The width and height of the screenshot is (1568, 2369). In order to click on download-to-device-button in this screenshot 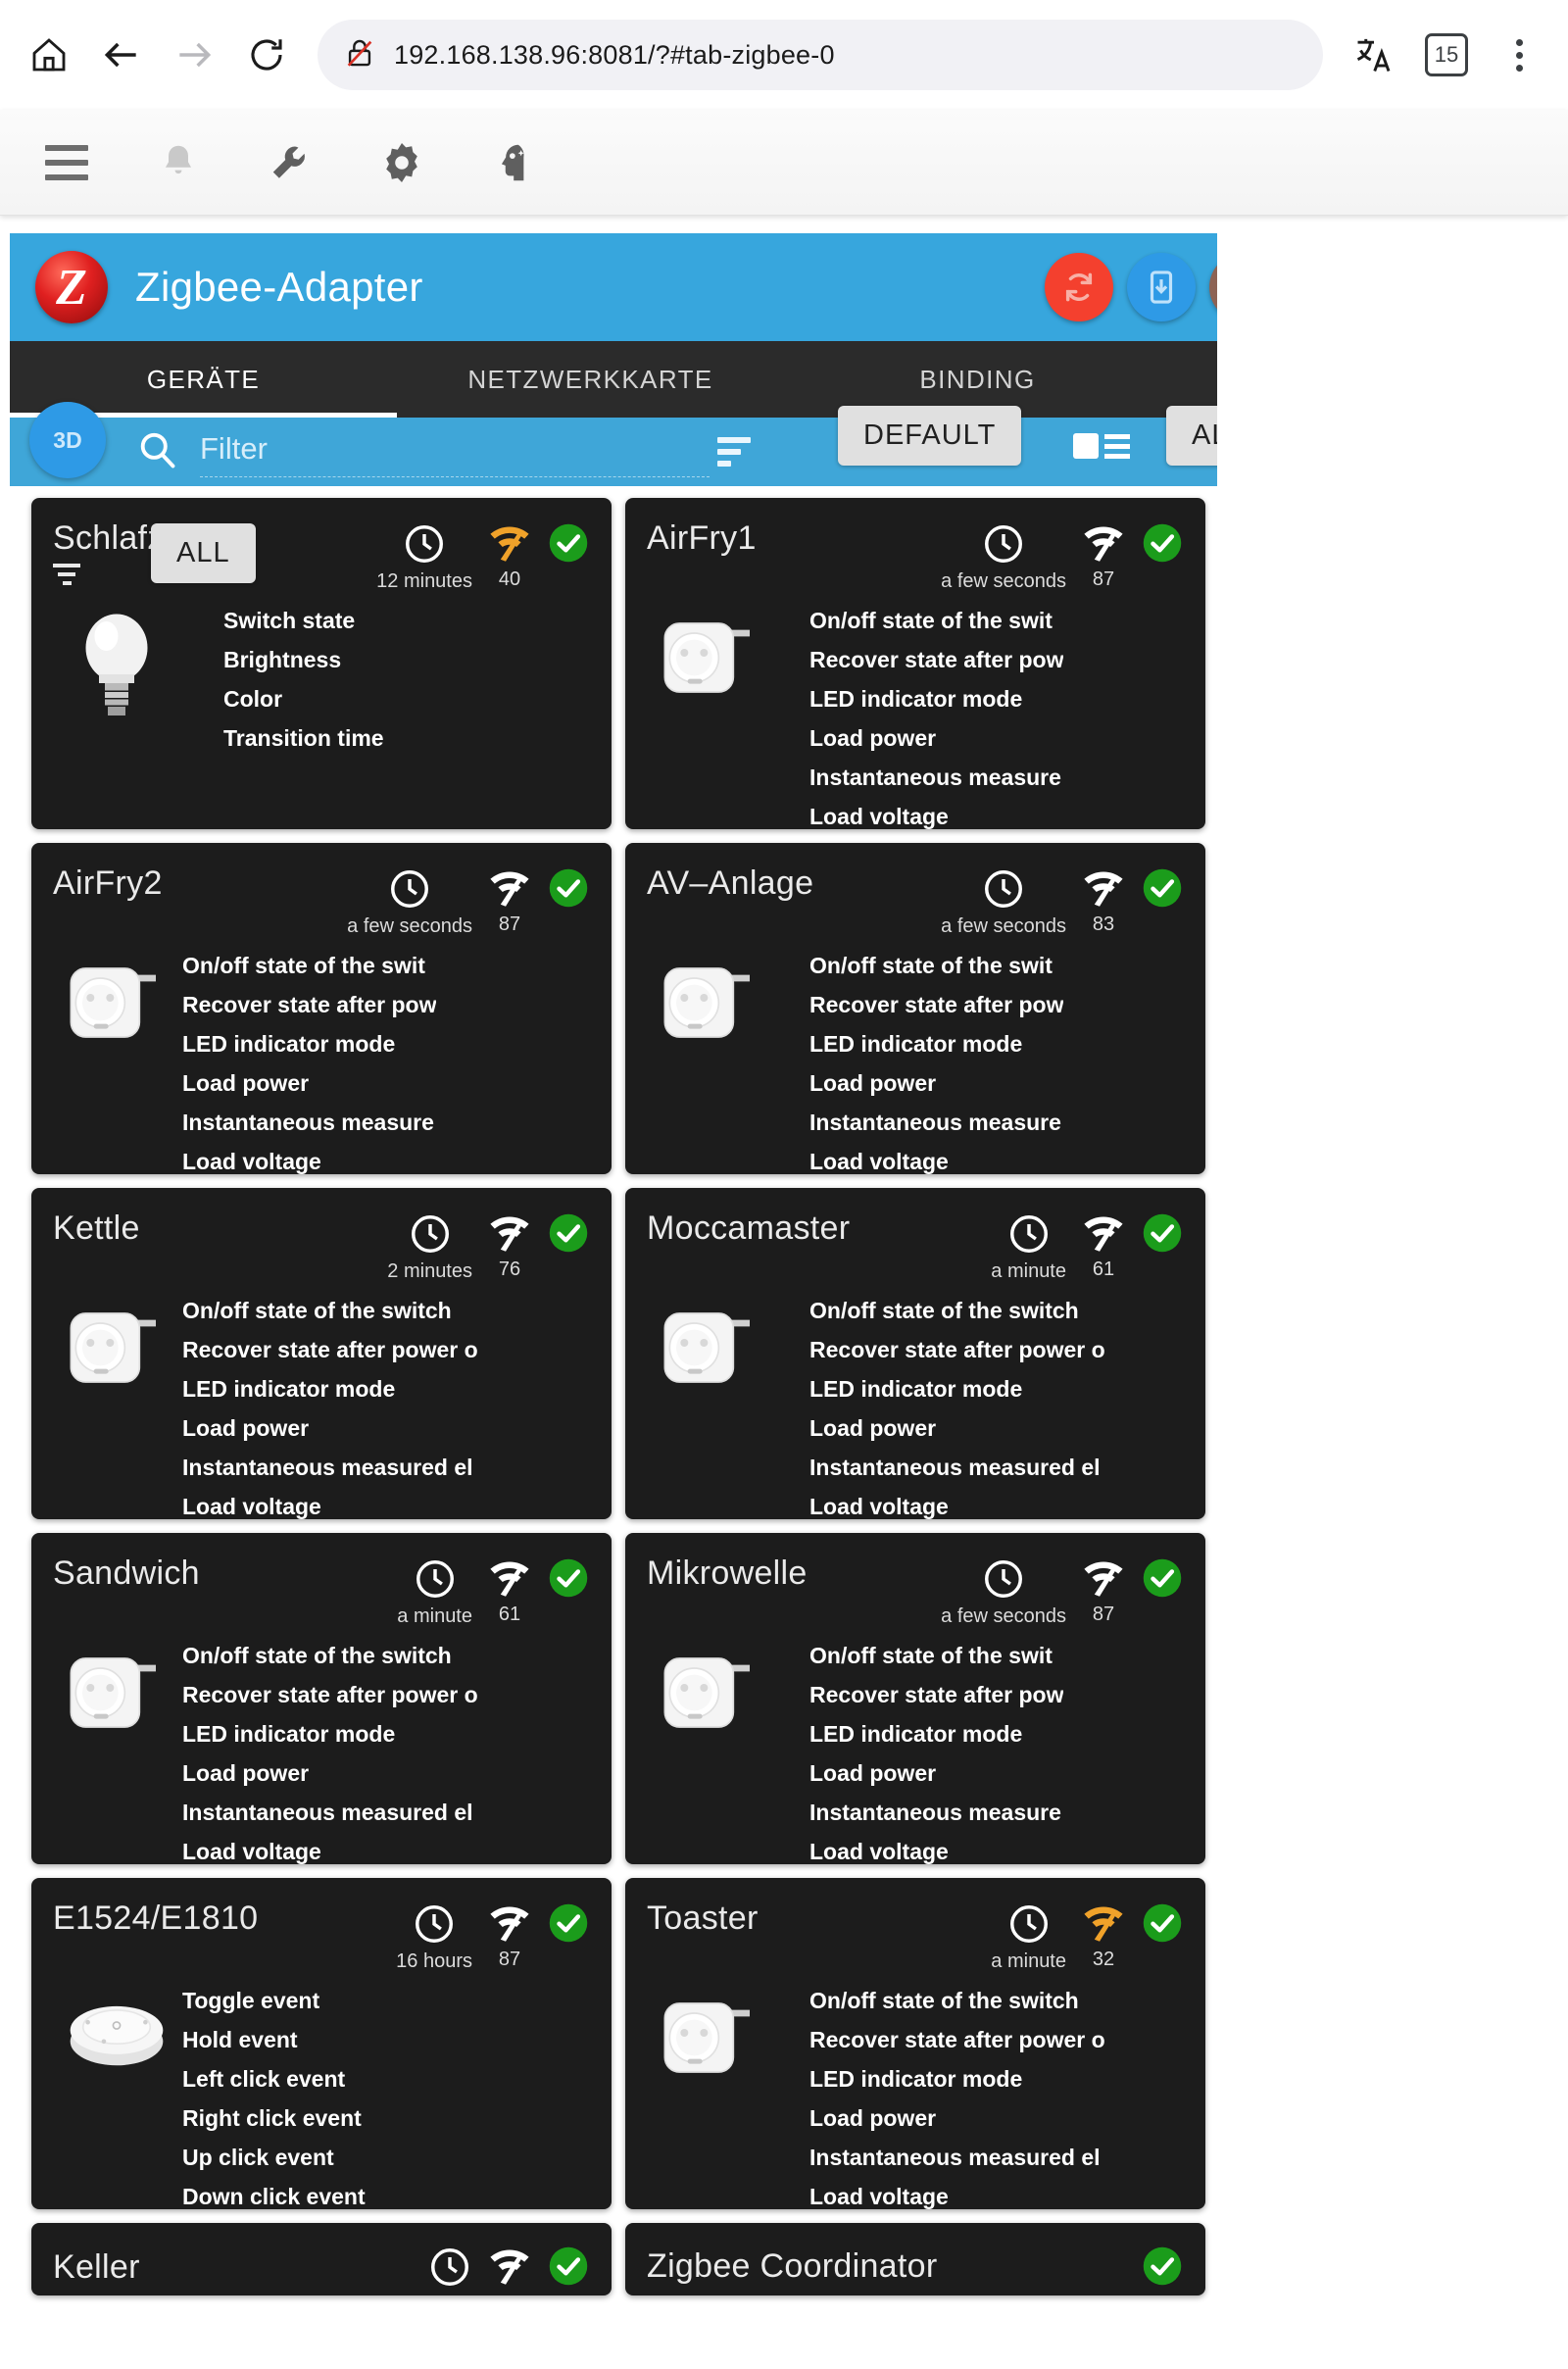, I will do `click(1161, 287)`.